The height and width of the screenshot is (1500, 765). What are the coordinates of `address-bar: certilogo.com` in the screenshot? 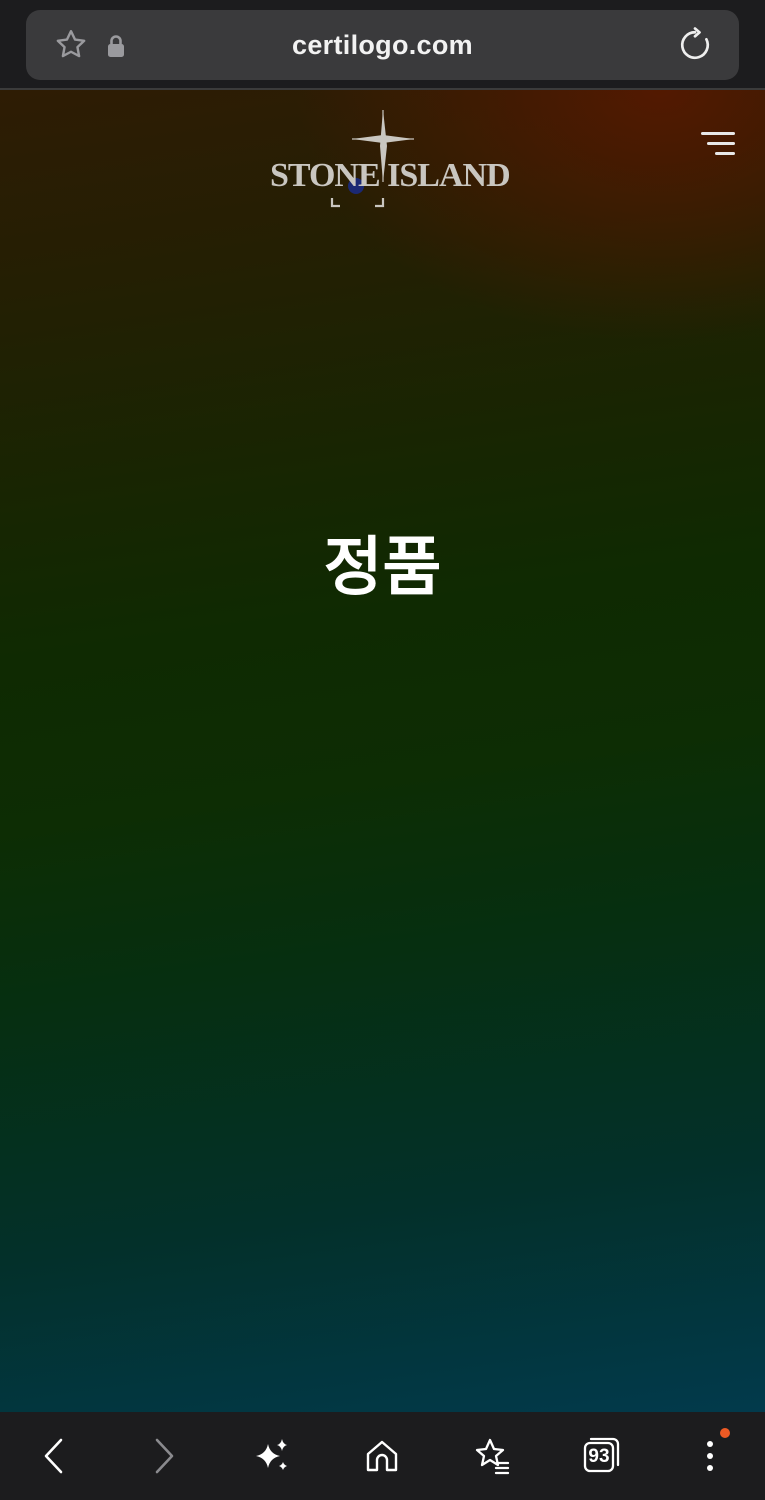 It's located at (382, 45).